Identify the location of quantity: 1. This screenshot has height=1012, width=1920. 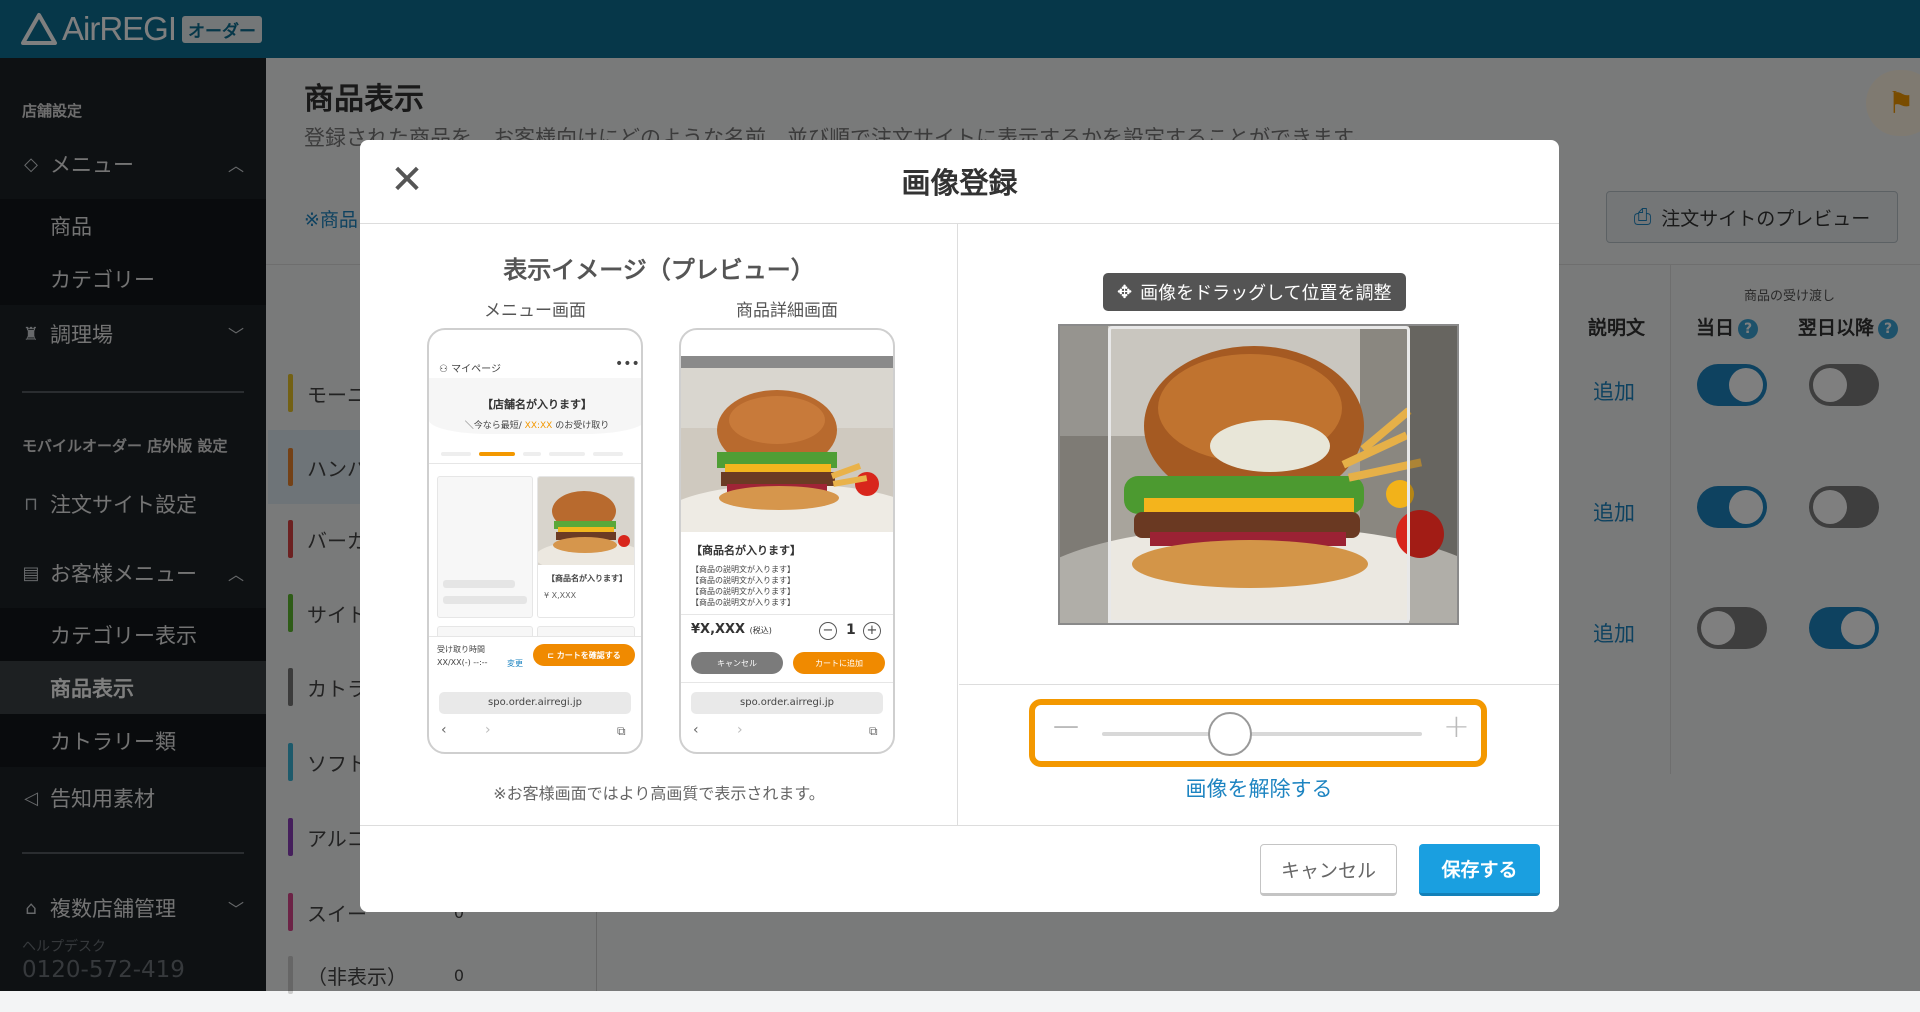
(851, 630).